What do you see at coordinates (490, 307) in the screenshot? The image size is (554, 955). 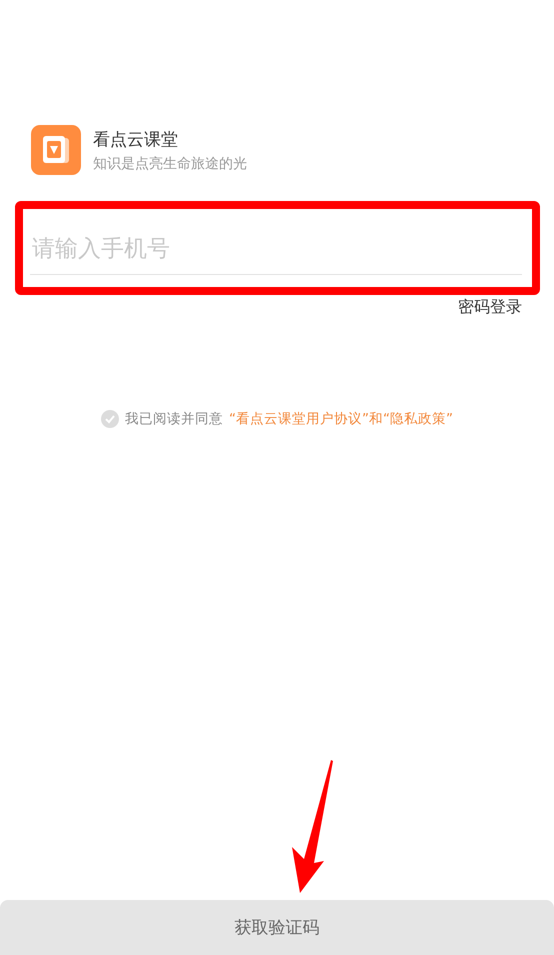 I see `password-login-link: 密码登录` at bounding box center [490, 307].